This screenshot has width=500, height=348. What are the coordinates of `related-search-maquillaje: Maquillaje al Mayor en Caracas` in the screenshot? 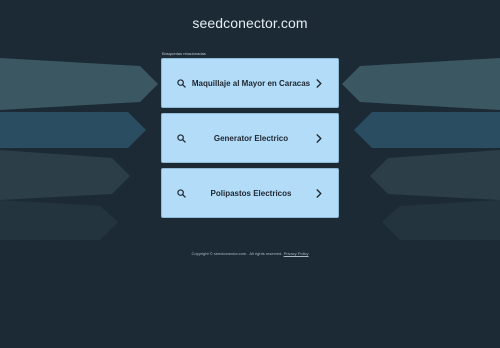 It's located at (250, 83).